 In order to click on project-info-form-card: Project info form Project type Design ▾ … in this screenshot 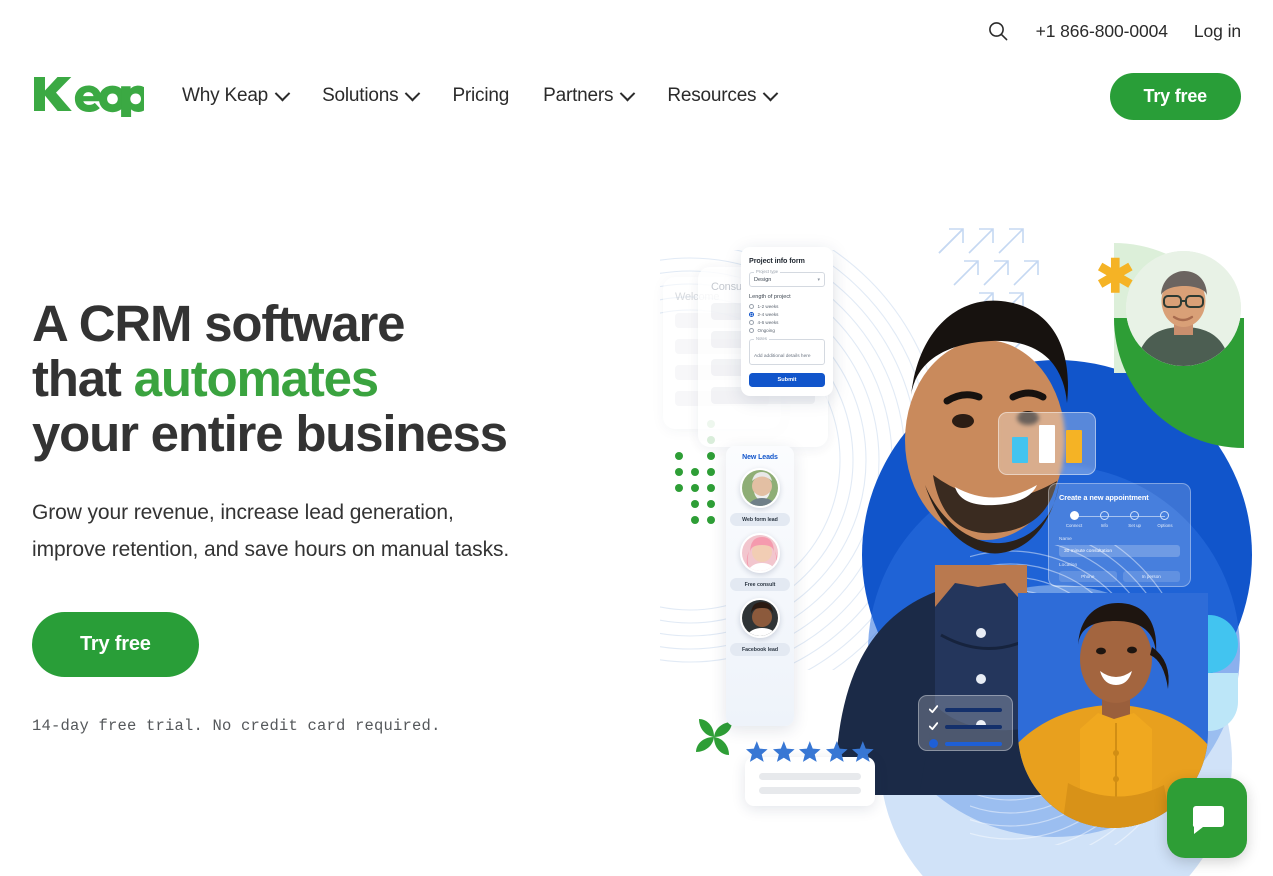, I will do `click(787, 321)`.